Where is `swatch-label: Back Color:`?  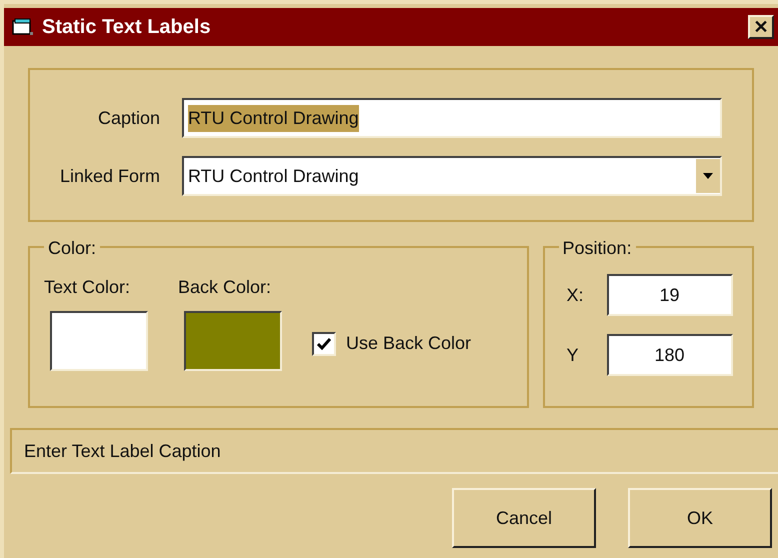
swatch-label: Back Color: is located at coordinates (225, 287).